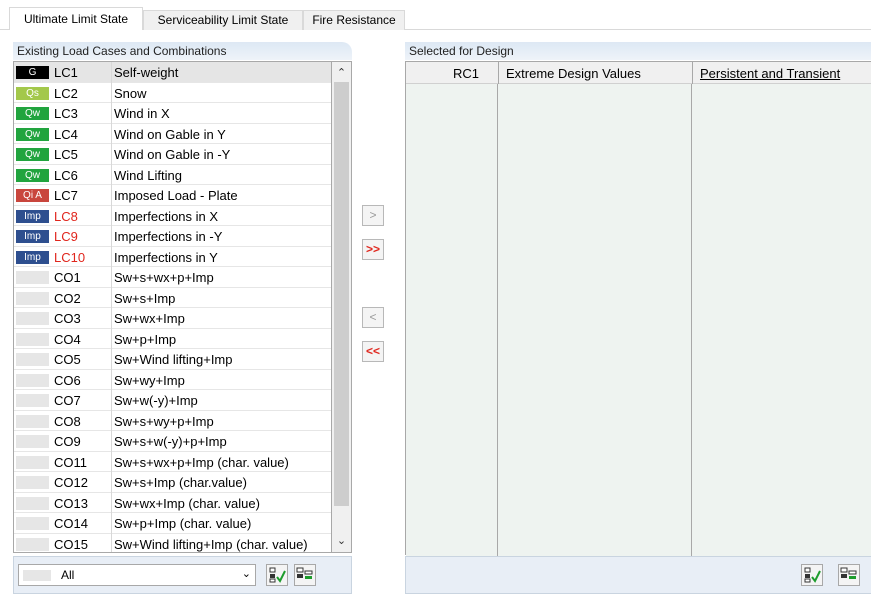 The height and width of the screenshot is (599, 871). What do you see at coordinates (341, 73) in the screenshot?
I see `scroll-up-icon: ⌃` at bounding box center [341, 73].